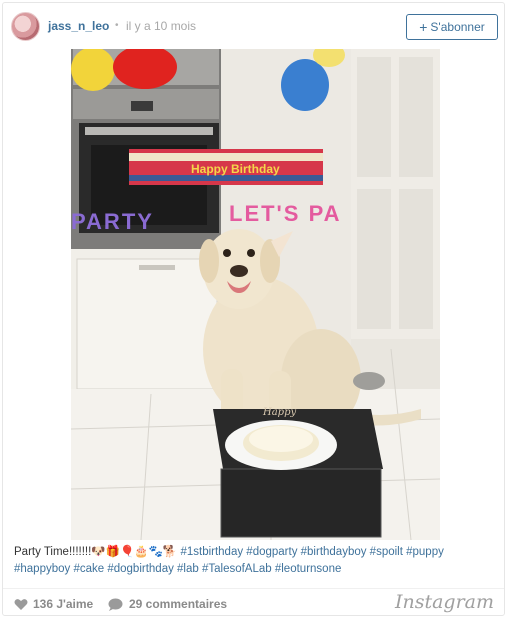 Image resolution: width=509 pixels, height=620 pixels. Describe the element at coordinates (235, 169) in the screenshot. I see `banner-text: Happy Birthday` at that location.